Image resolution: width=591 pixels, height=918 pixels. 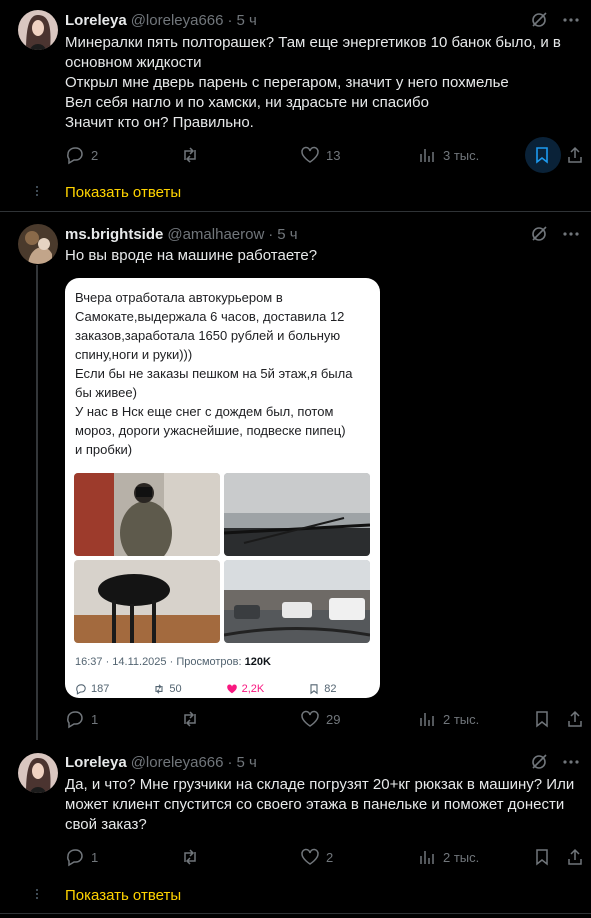 I want to click on tweet-header: ms.brightside @amalhaerow · 5 ч, so click(x=181, y=234).